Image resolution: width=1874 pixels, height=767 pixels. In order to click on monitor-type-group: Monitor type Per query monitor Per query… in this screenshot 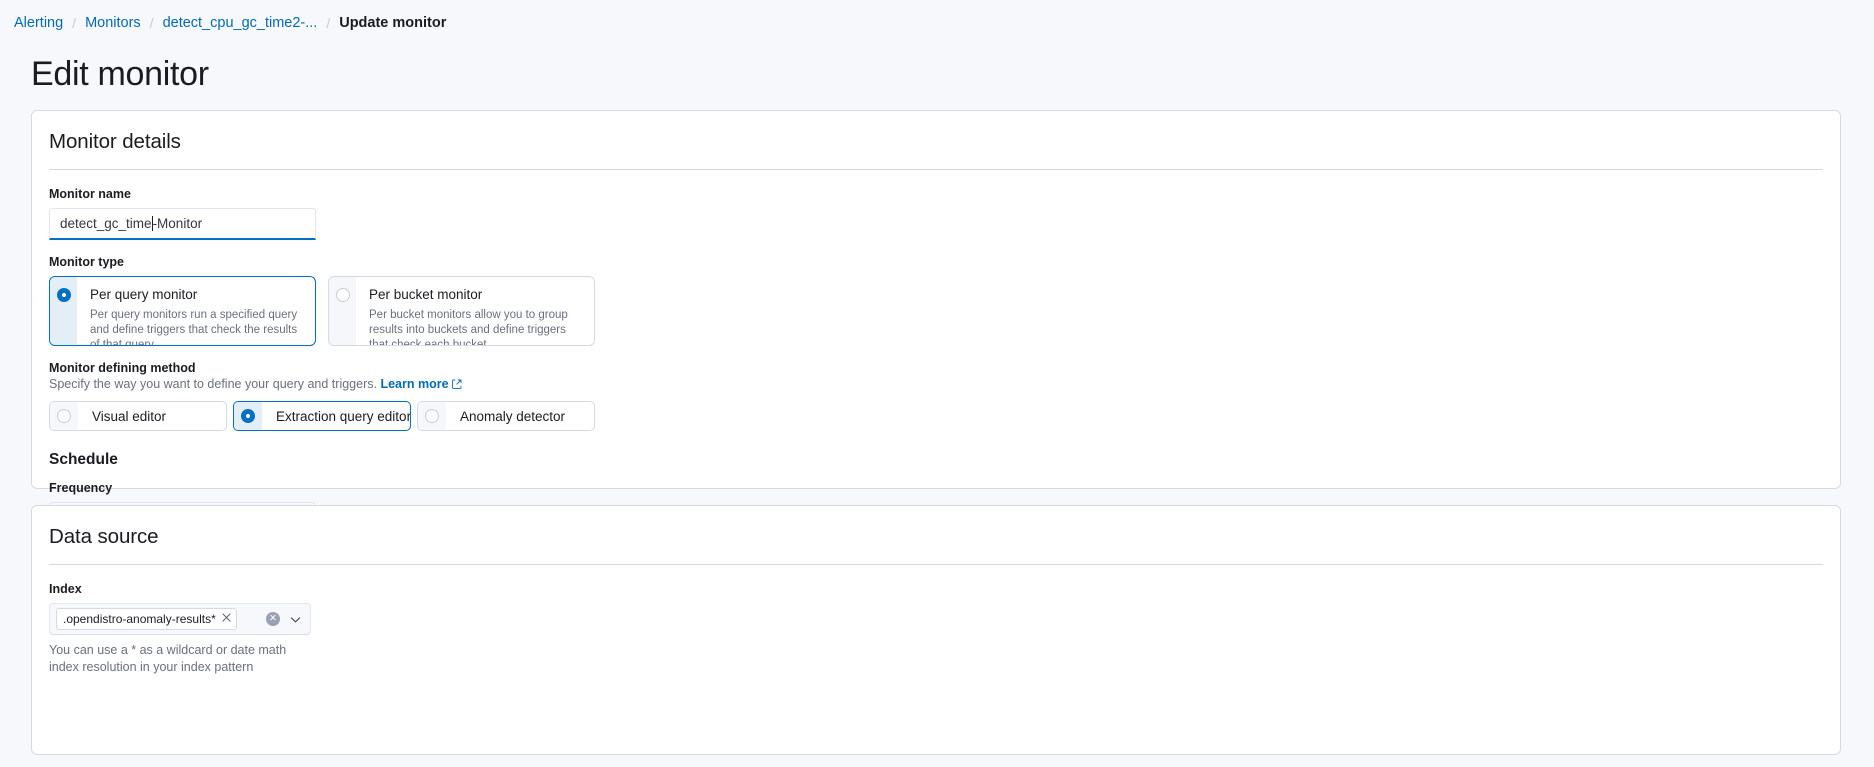, I will do `click(944, 300)`.